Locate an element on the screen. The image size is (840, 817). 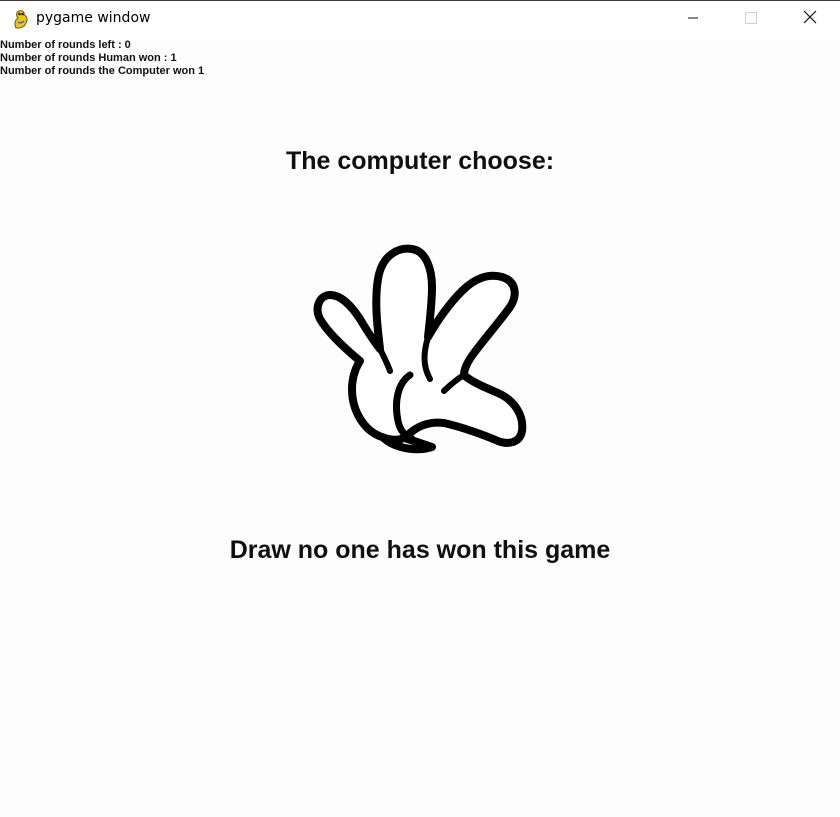
window-title: pygame window is located at coordinates (93, 18).